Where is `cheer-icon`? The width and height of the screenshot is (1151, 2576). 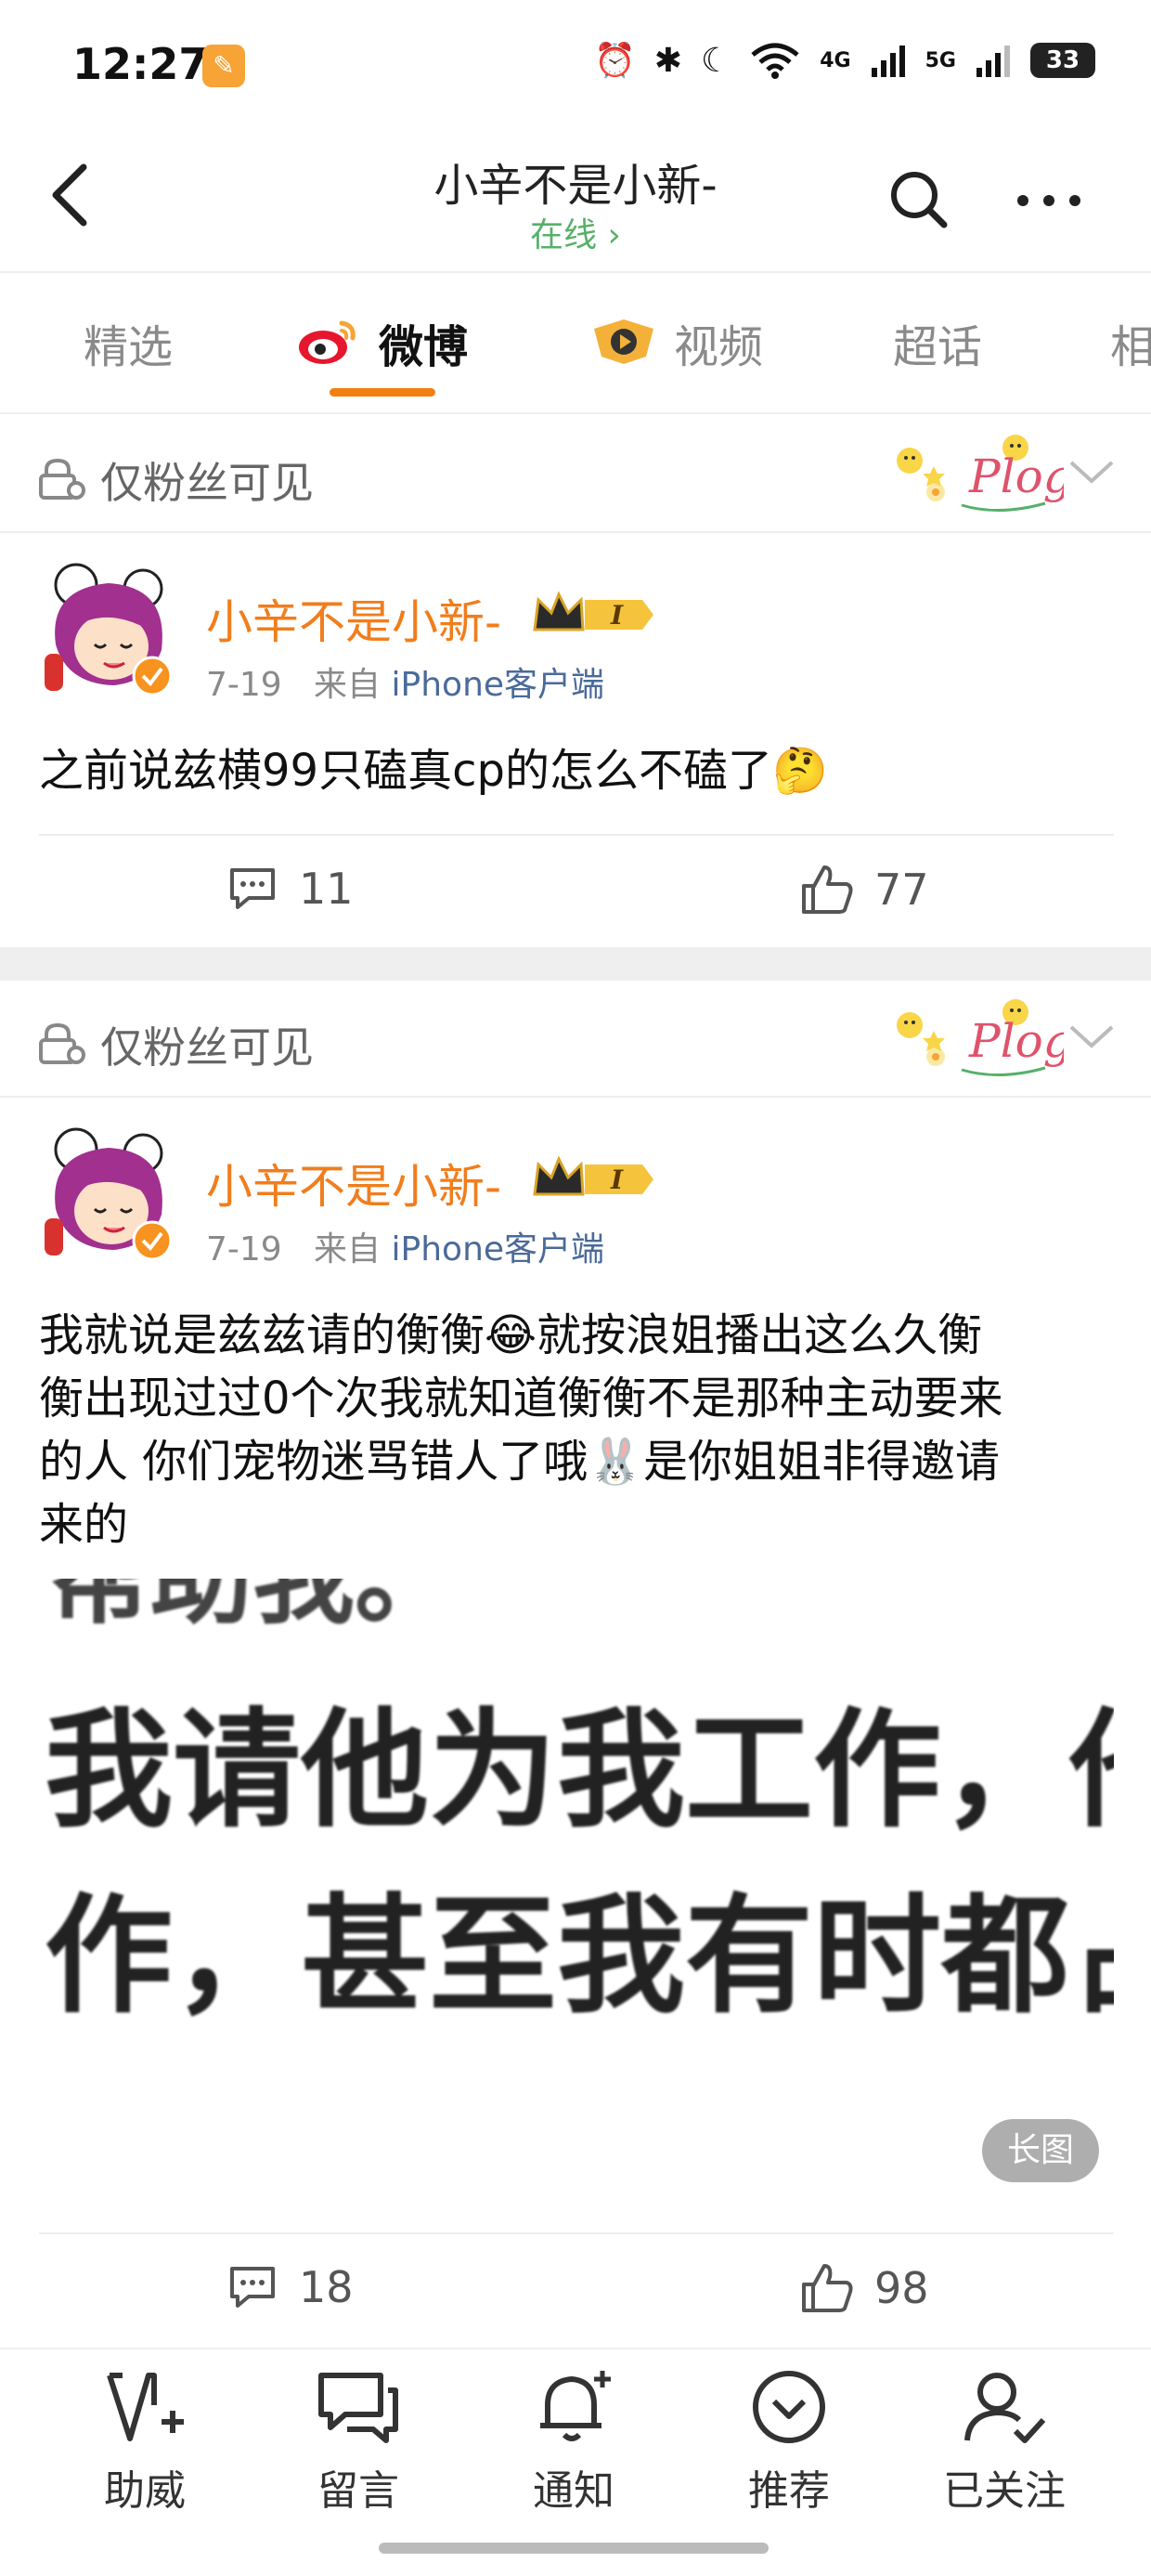 cheer-icon is located at coordinates (145, 2407).